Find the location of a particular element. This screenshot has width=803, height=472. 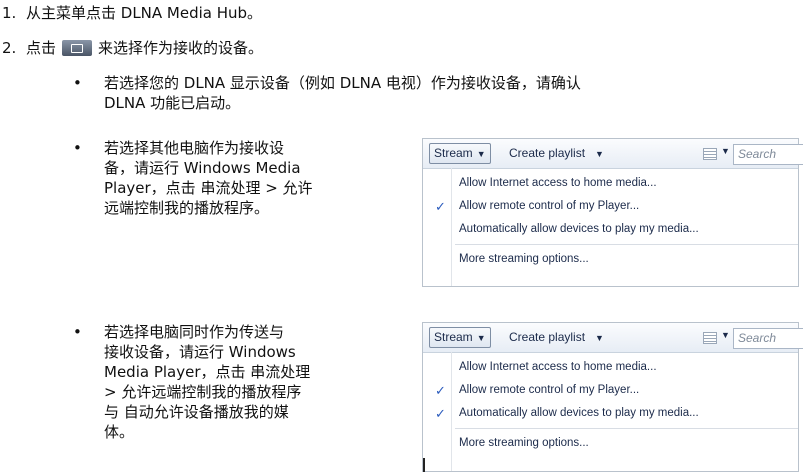

step-text-after: 来选择作为接收的设备。 is located at coordinates (181, 48).